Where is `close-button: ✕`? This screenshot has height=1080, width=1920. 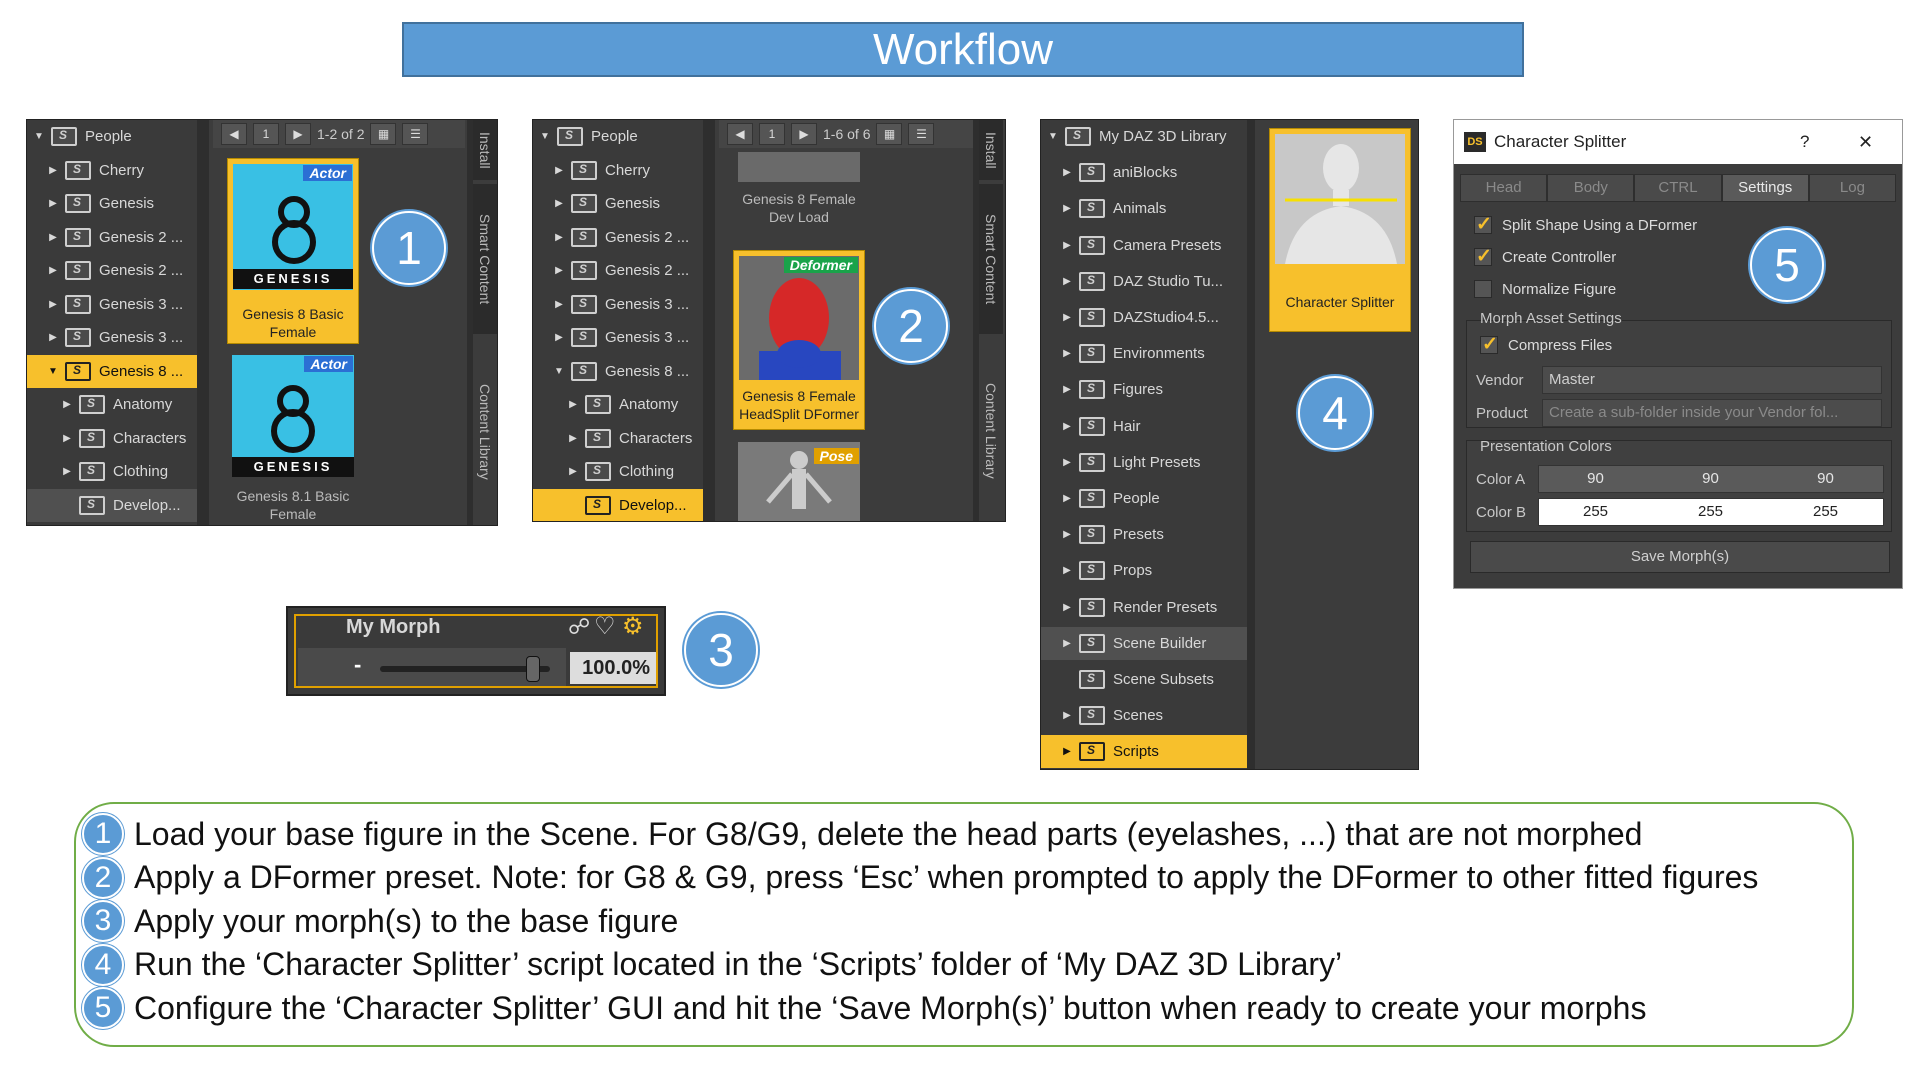
close-button: ✕ is located at coordinates (1865, 142).